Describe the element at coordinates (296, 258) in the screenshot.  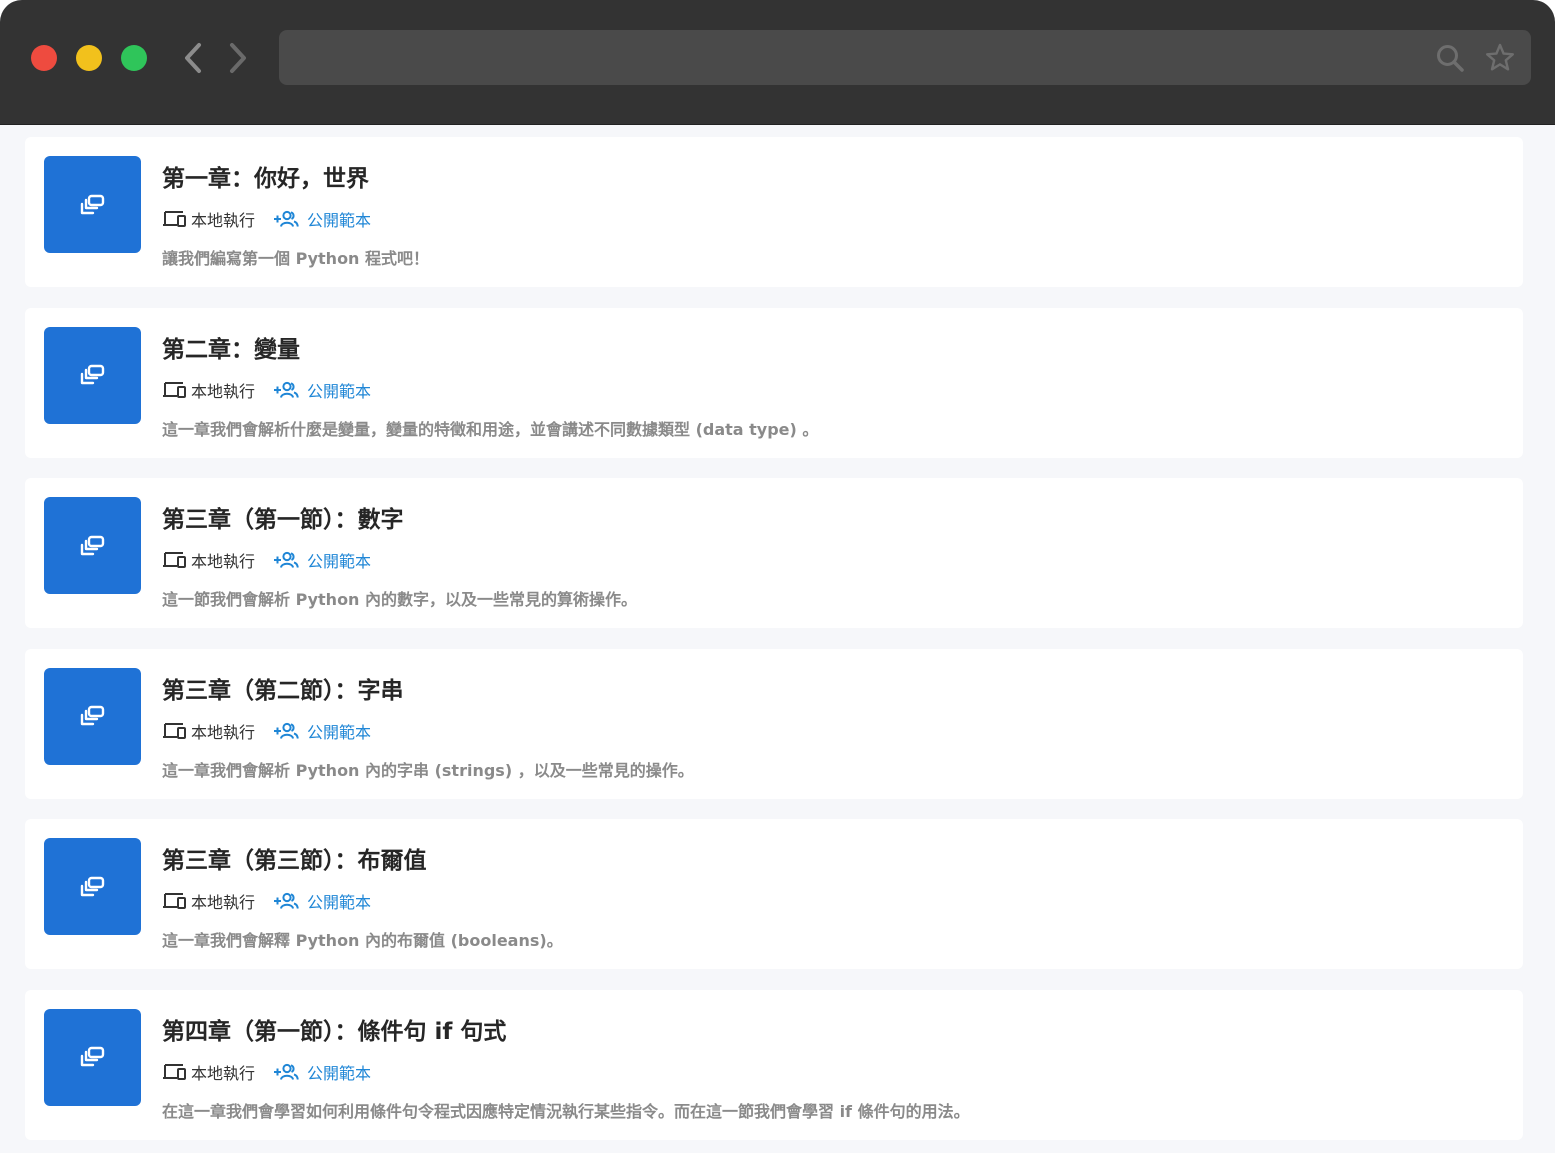
I see `lesson-description: 讓我們編寫第一個 Python 程式吧！` at that location.